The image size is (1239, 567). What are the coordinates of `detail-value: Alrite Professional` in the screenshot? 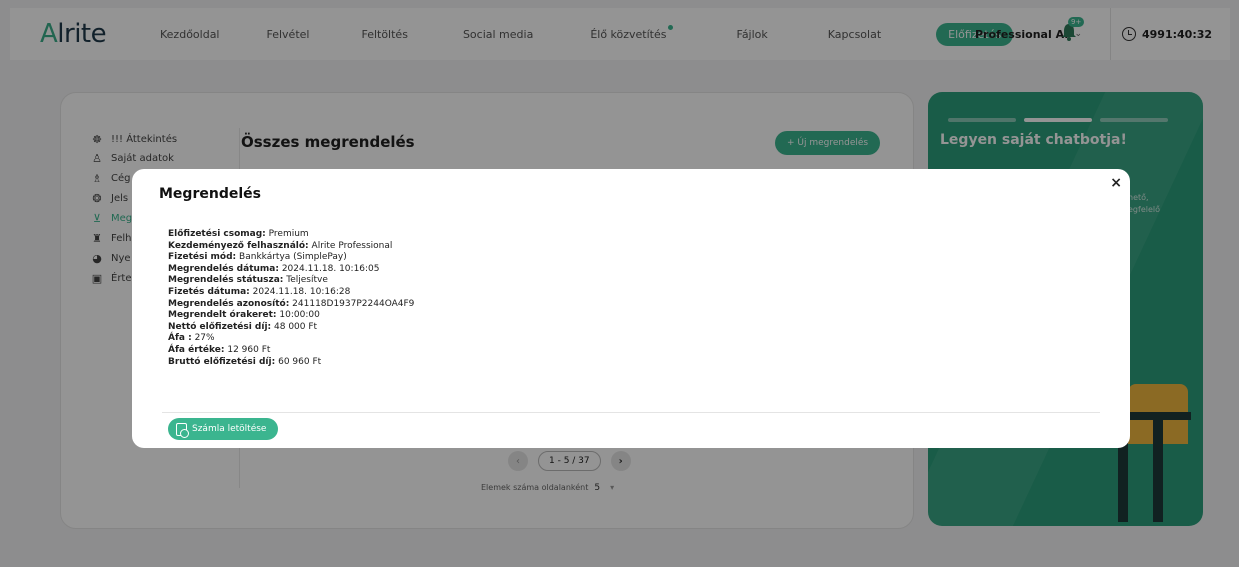 It's located at (352, 245).